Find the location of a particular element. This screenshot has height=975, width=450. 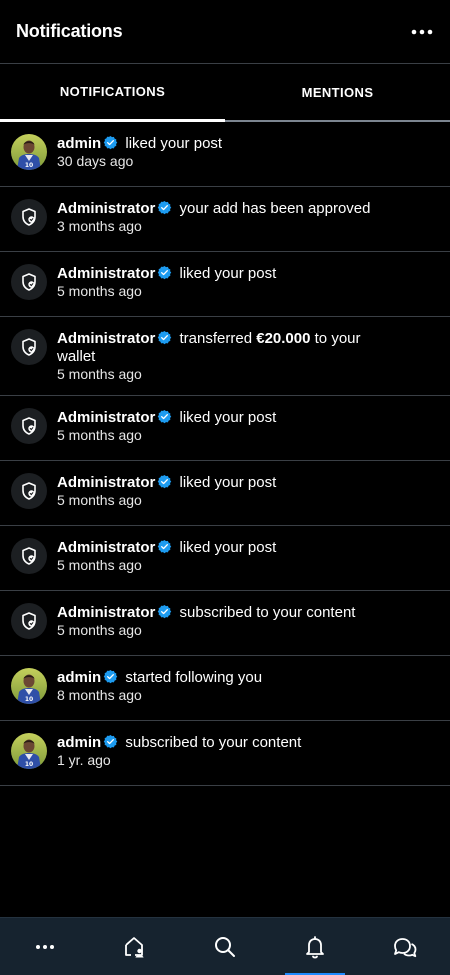

notification-text: admin liked your post is located at coordinates (248, 144).